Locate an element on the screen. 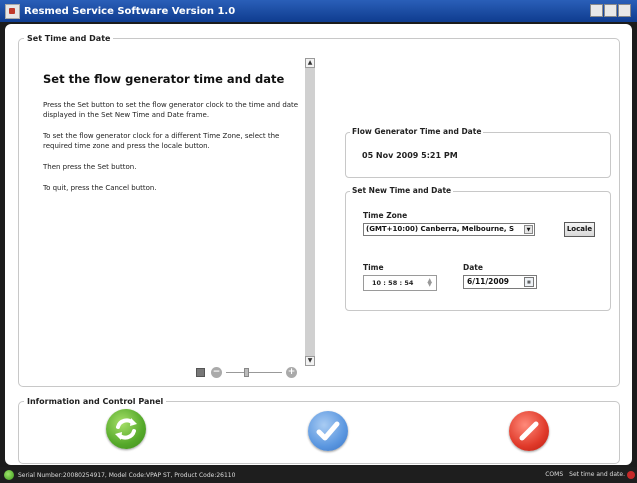  cancel-button is located at coordinates (529, 431).